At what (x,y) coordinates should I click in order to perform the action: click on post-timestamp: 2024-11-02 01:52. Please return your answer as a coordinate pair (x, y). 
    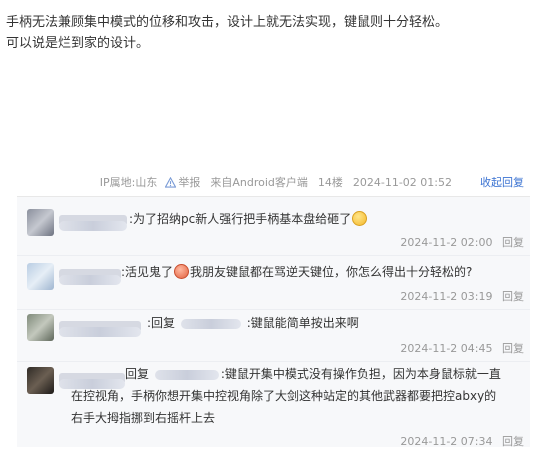
    Looking at the image, I should click on (402, 182).